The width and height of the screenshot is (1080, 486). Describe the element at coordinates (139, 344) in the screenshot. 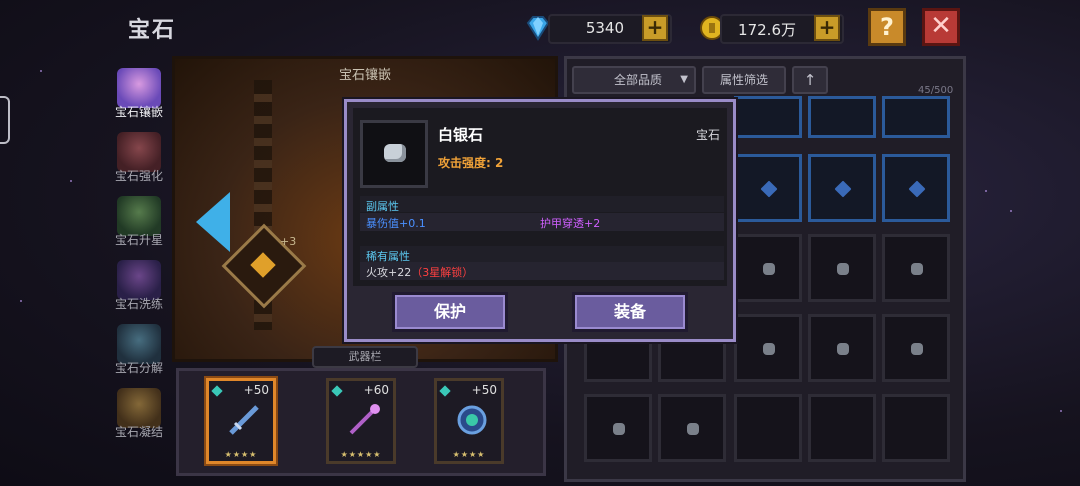

I see `gem-decompose-icon` at that location.